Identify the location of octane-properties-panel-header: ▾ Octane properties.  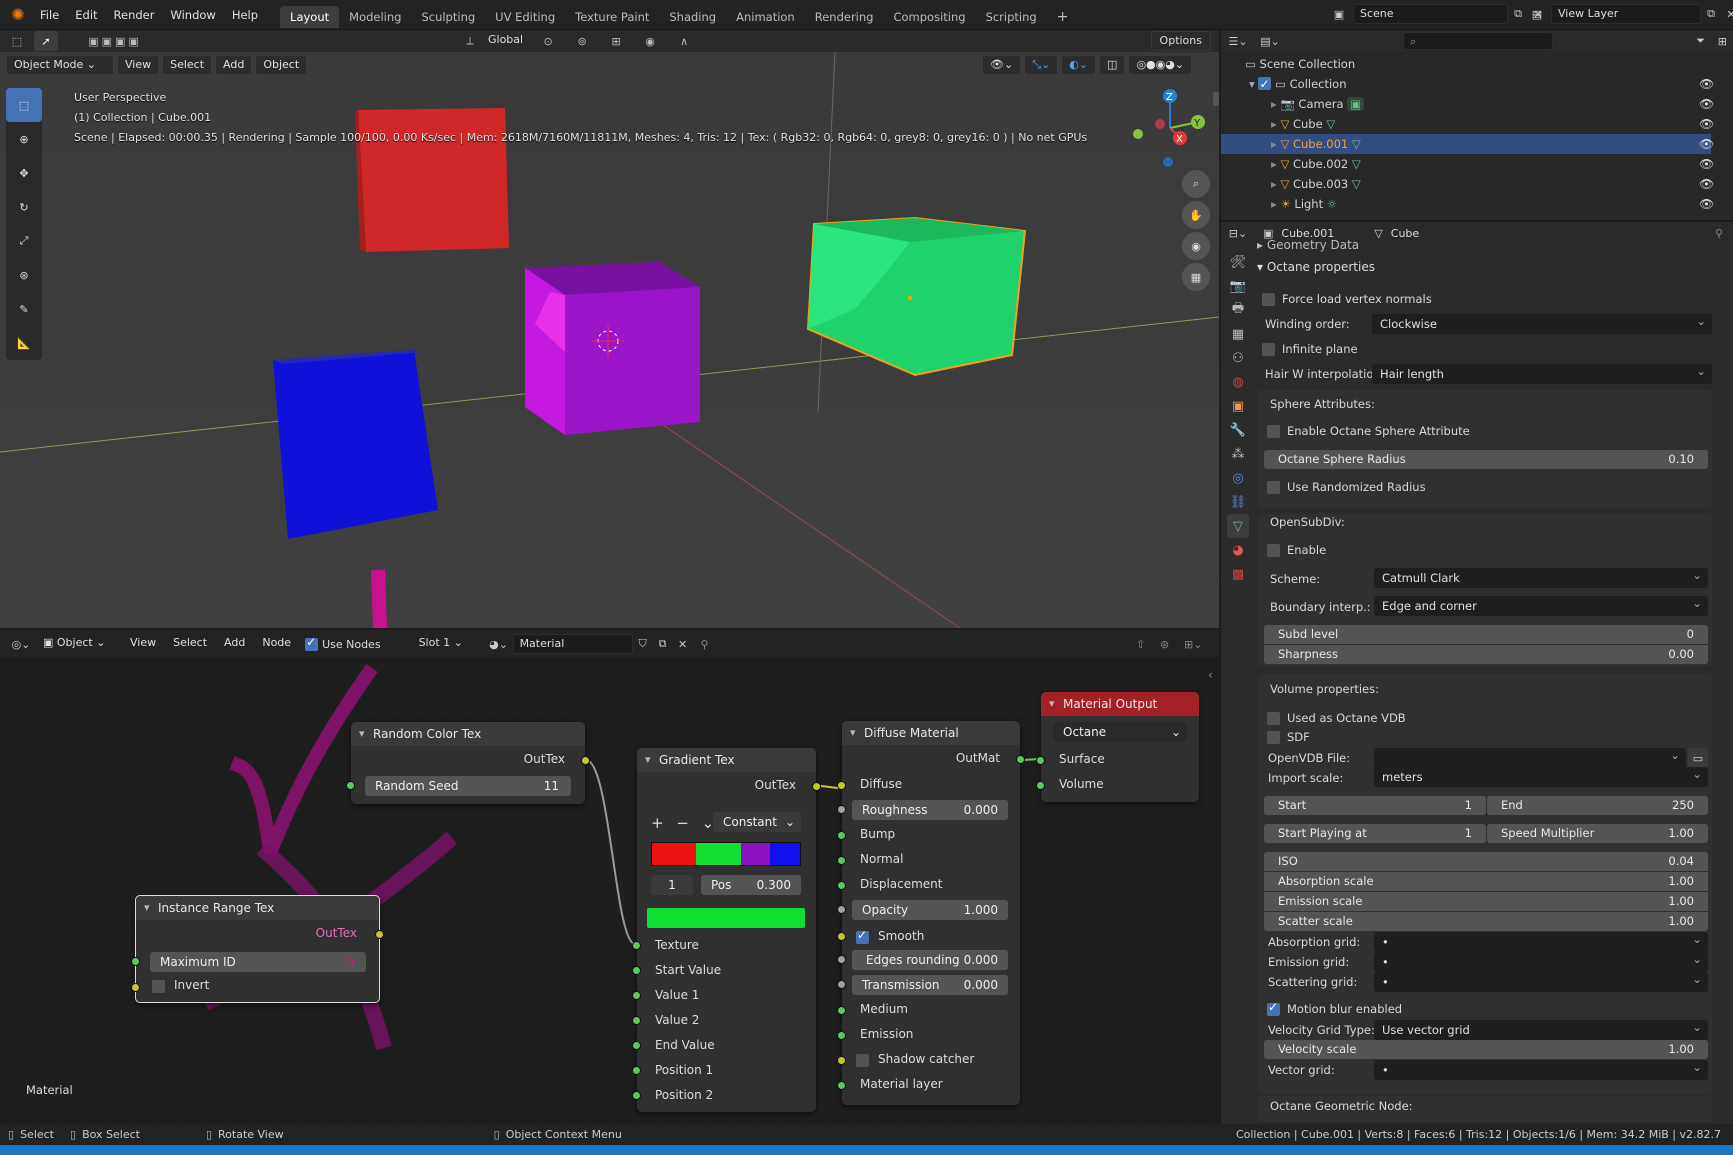
(1316, 267).